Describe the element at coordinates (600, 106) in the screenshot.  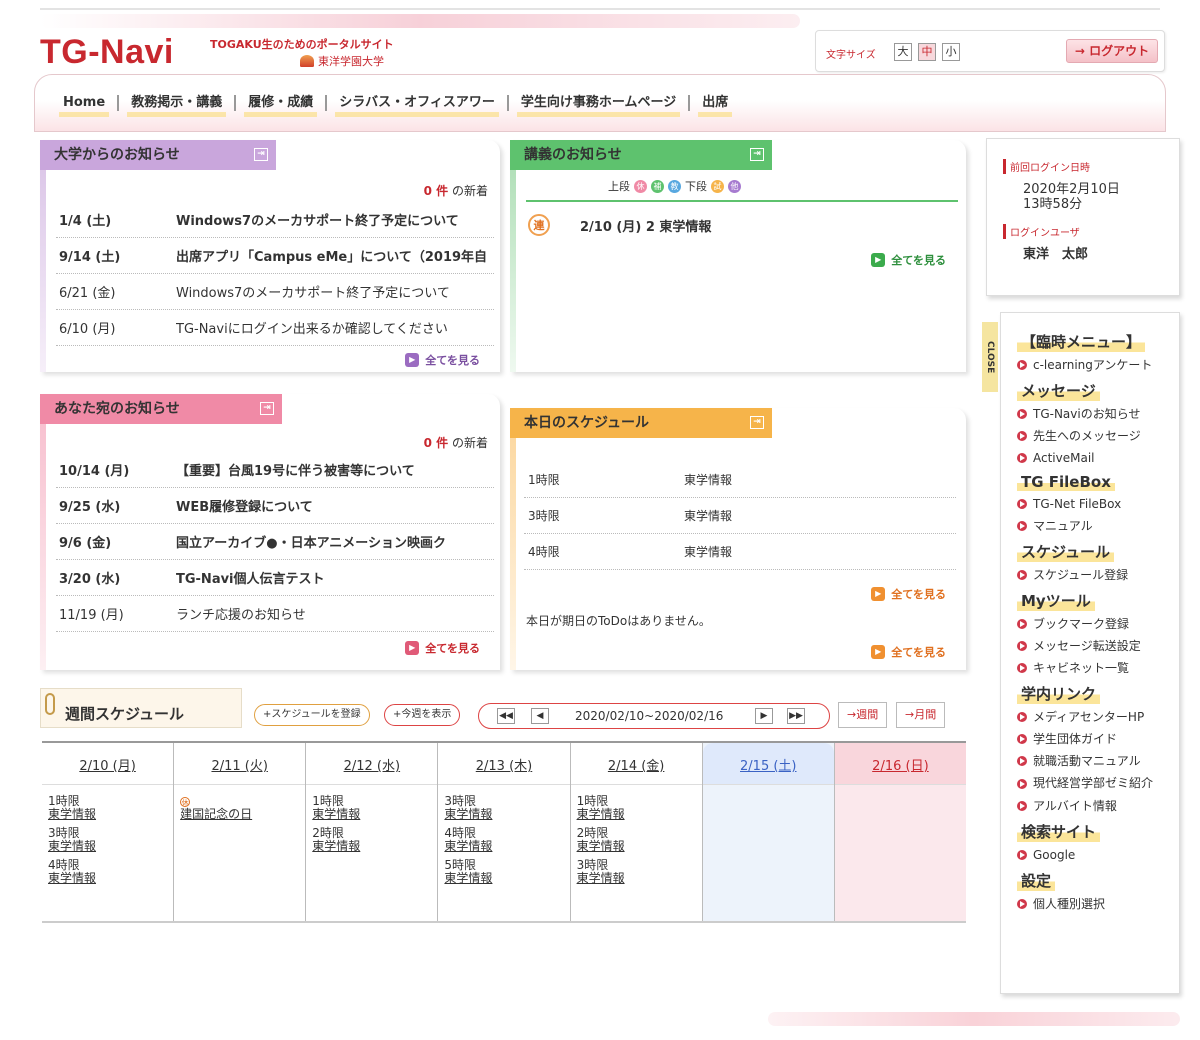
I see `nav-office-homepage: 学生向け事務ホームページ` at that location.